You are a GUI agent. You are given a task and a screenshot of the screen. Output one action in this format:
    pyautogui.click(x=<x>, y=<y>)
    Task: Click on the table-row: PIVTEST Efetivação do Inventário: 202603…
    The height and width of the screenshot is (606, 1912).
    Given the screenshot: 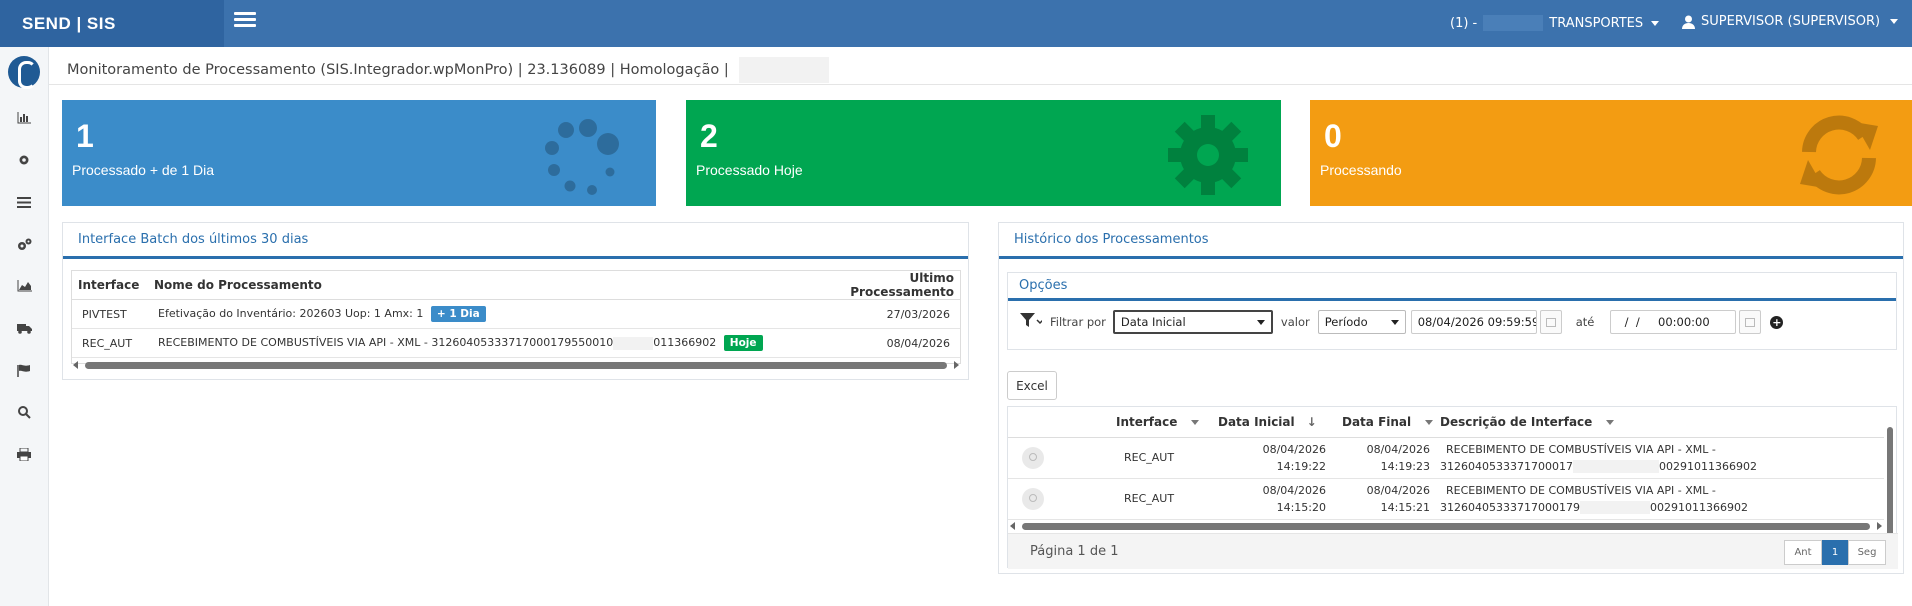 What is the action you would take?
    pyautogui.click(x=516, y=314)
    